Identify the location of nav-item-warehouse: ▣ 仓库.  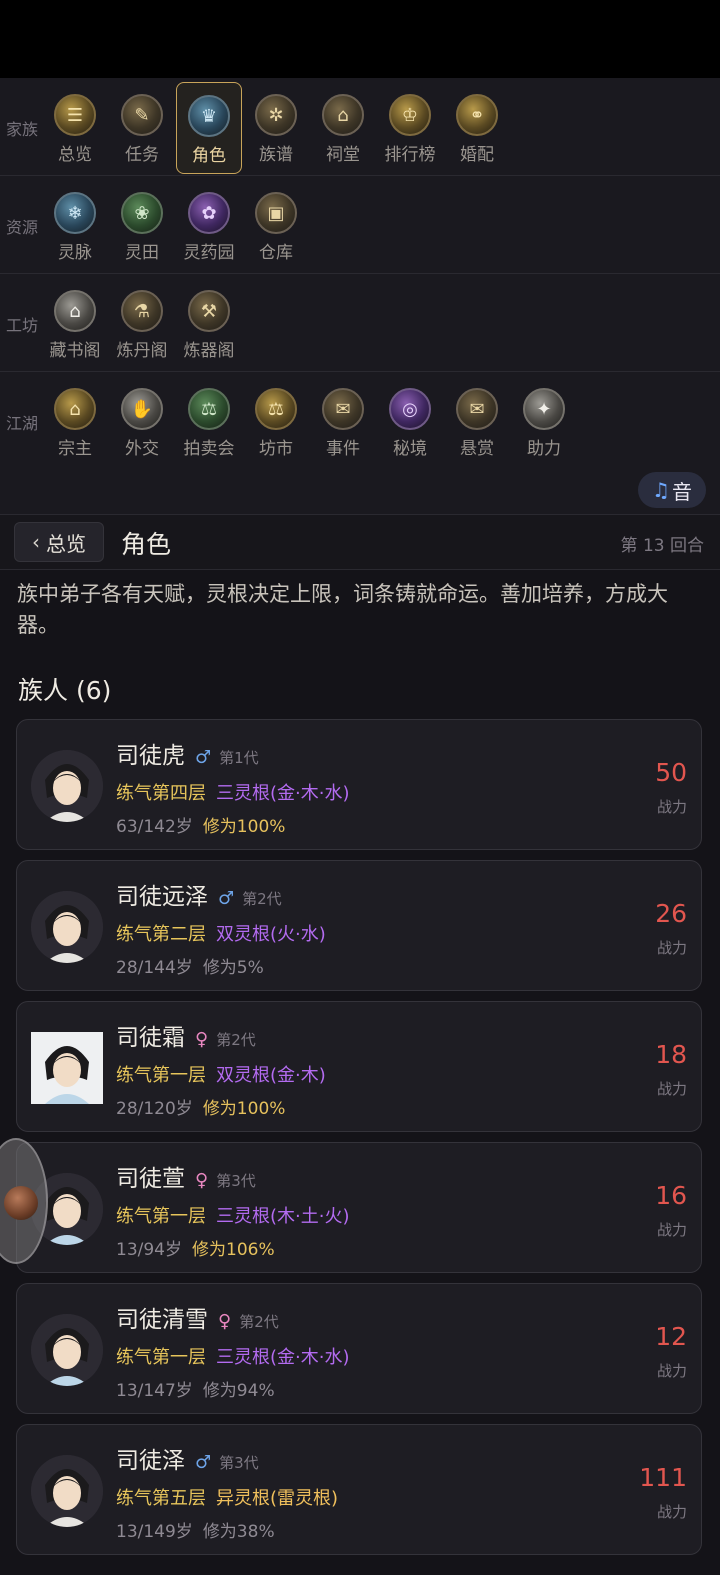
(276, 226).